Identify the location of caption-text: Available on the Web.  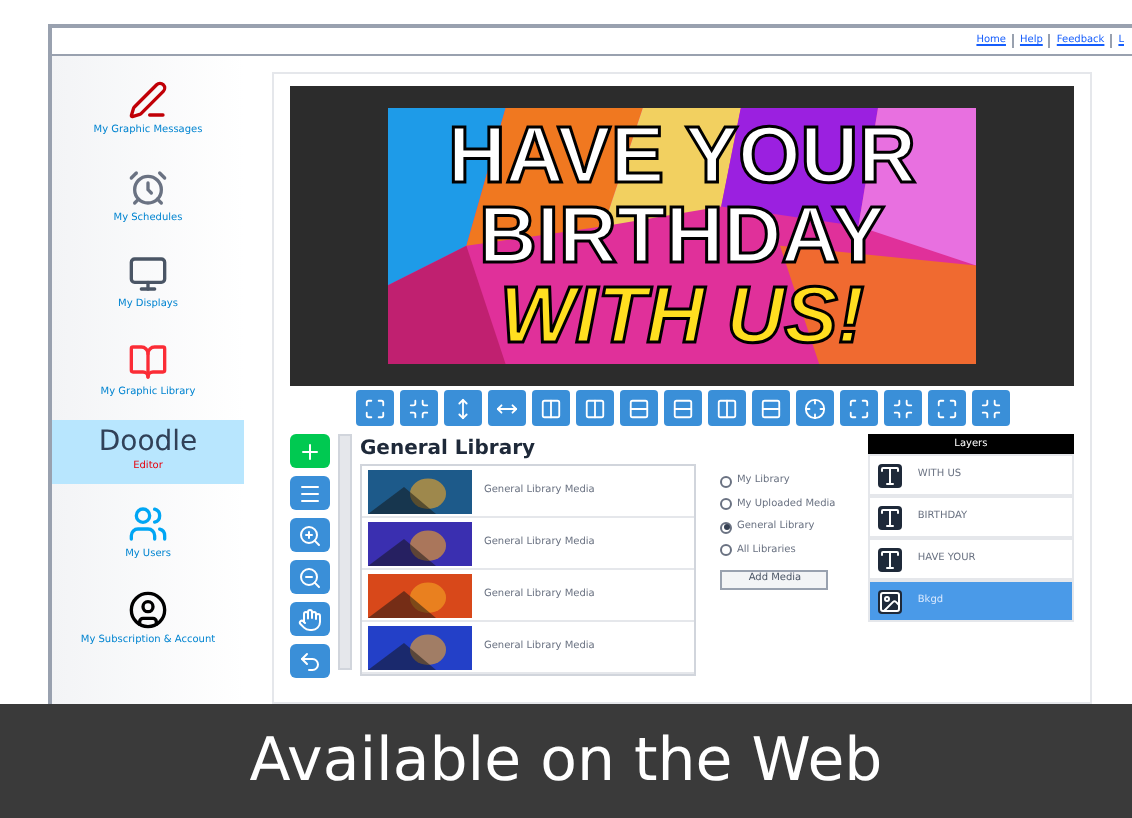
(566, 762).